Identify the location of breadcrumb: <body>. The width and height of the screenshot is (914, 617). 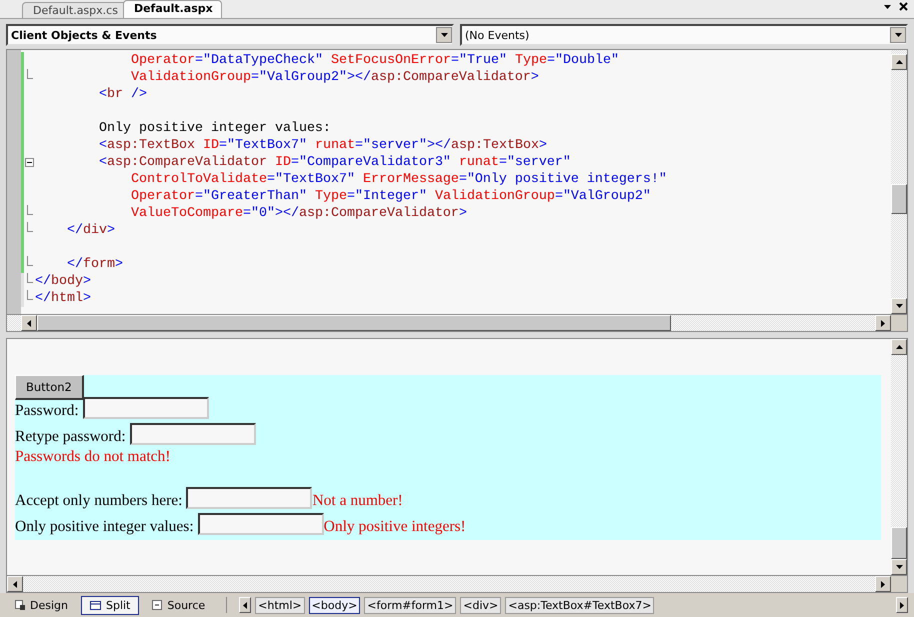
(334, 605).